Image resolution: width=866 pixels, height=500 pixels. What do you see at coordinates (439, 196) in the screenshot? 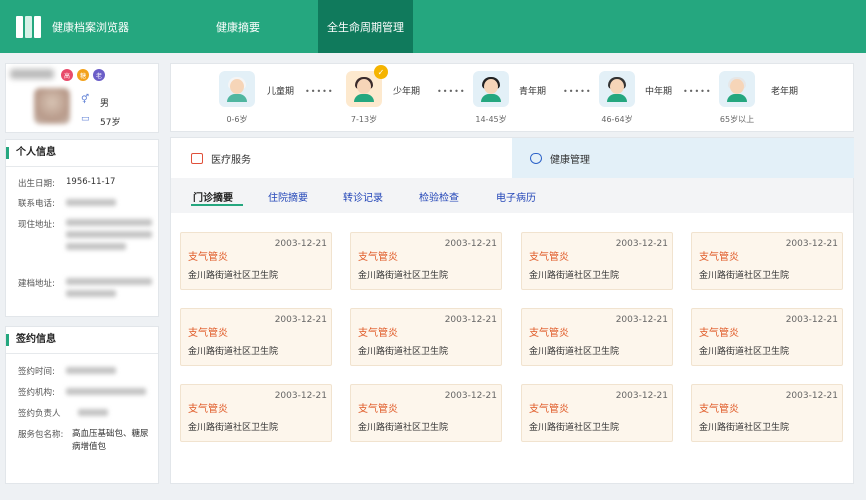
I see `tab-lab-tests: 检验检查` at bounding box center [439, 196].